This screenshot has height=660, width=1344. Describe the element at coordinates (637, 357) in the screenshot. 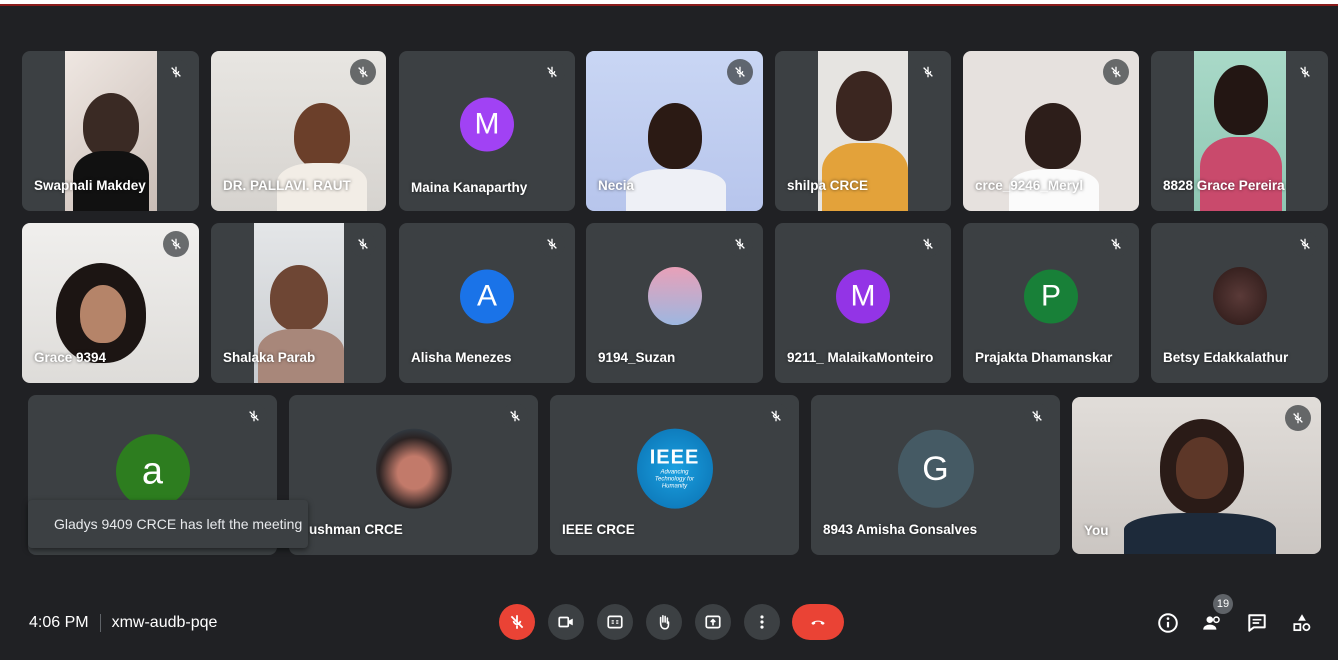

I see `participant-name: 9194_Suzan` at that location.